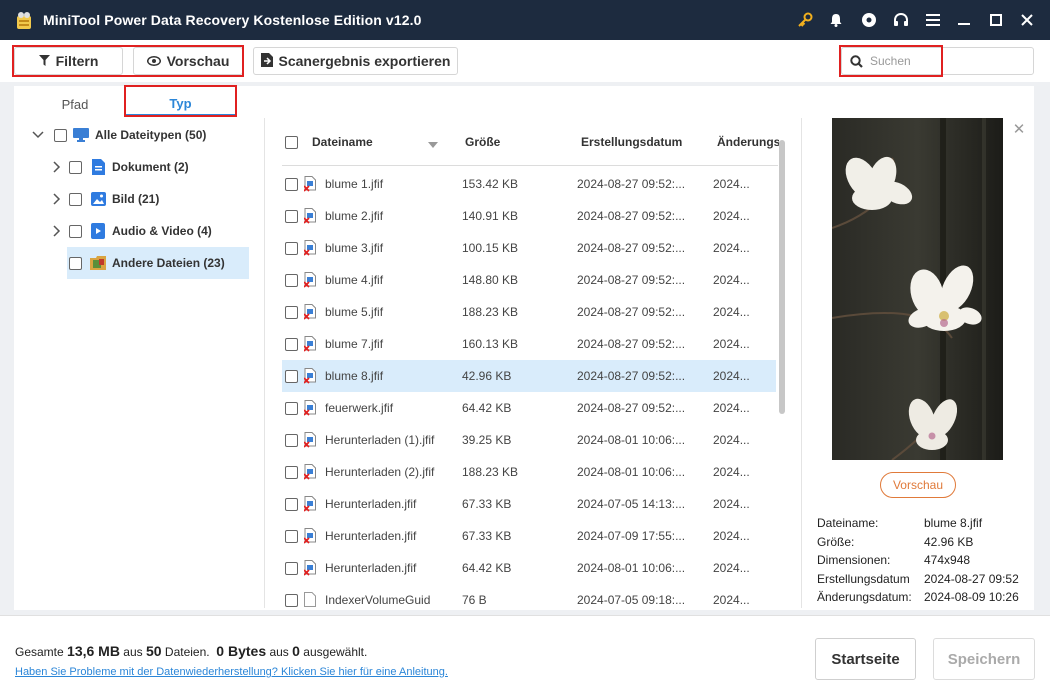 The image size is (1050, 700). What do you see at coordinates (805, 20) in the screenshot?
I see `key-icon` at bounding box center [805, 20].